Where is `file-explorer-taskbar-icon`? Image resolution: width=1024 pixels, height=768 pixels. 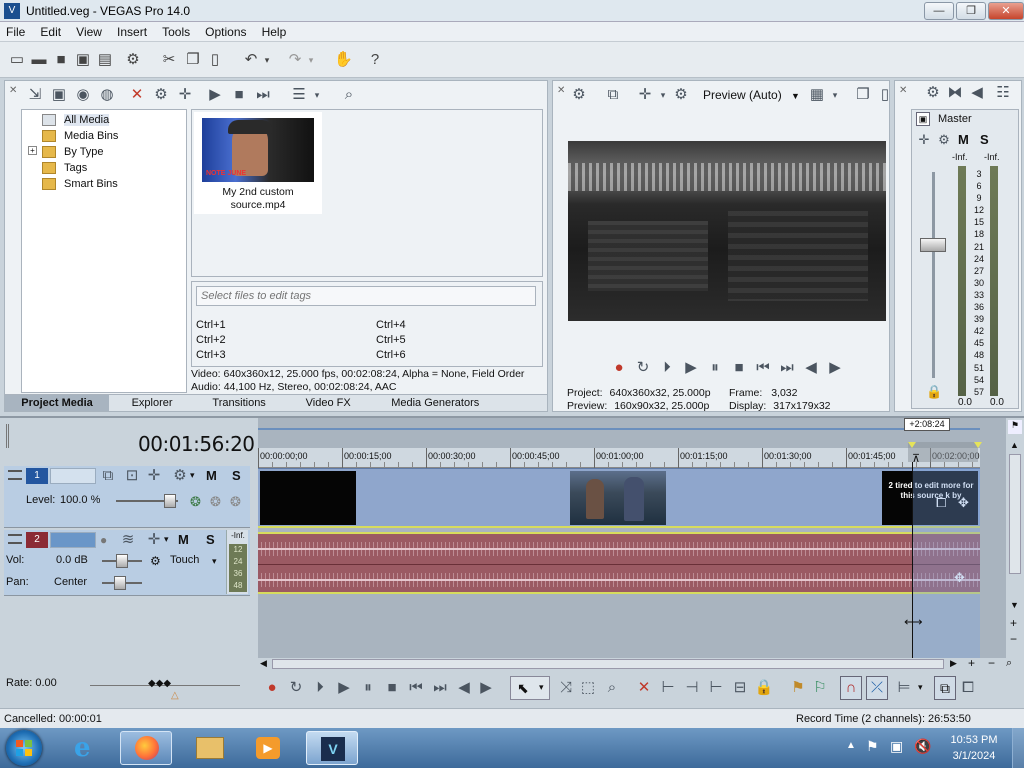
file-explorer-taskbar-icon is located at coordinates (210, 748).